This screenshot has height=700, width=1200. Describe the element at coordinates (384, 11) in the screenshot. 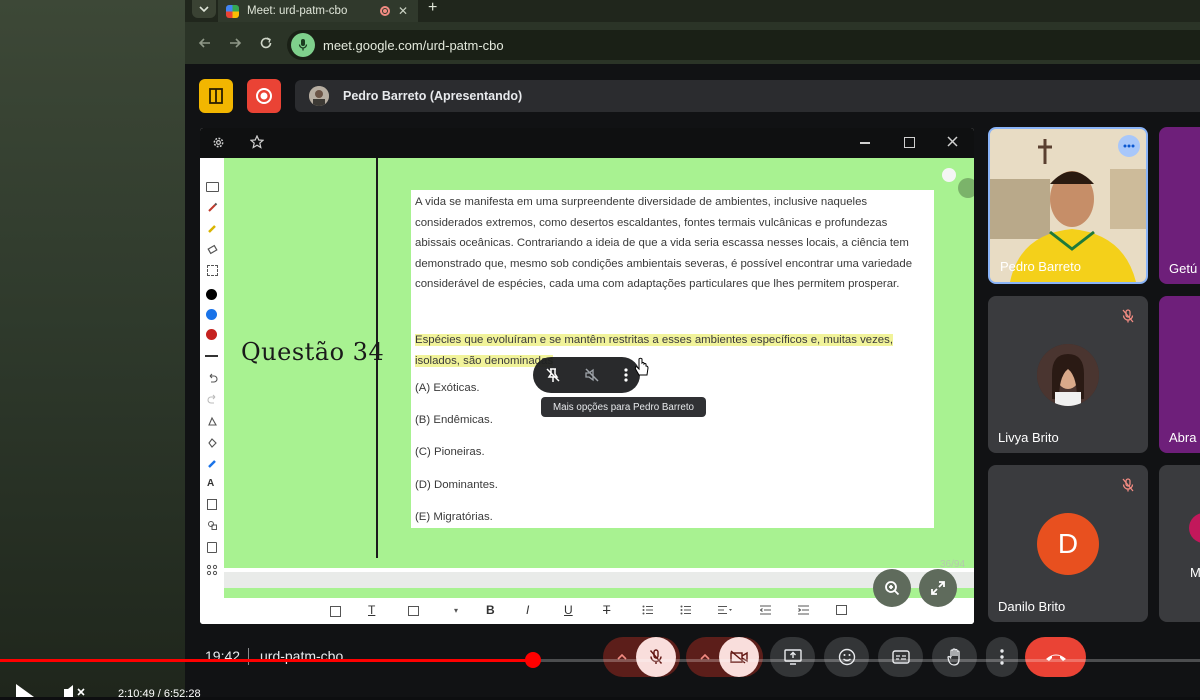

I see `recording-indicator-icon` at that location.